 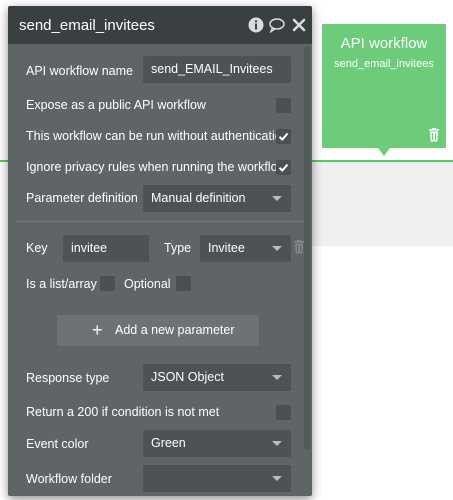 What do you see at coordinates (299, 25) in the screenshot?
I see `close-icon` at bounding box center [299, 25].